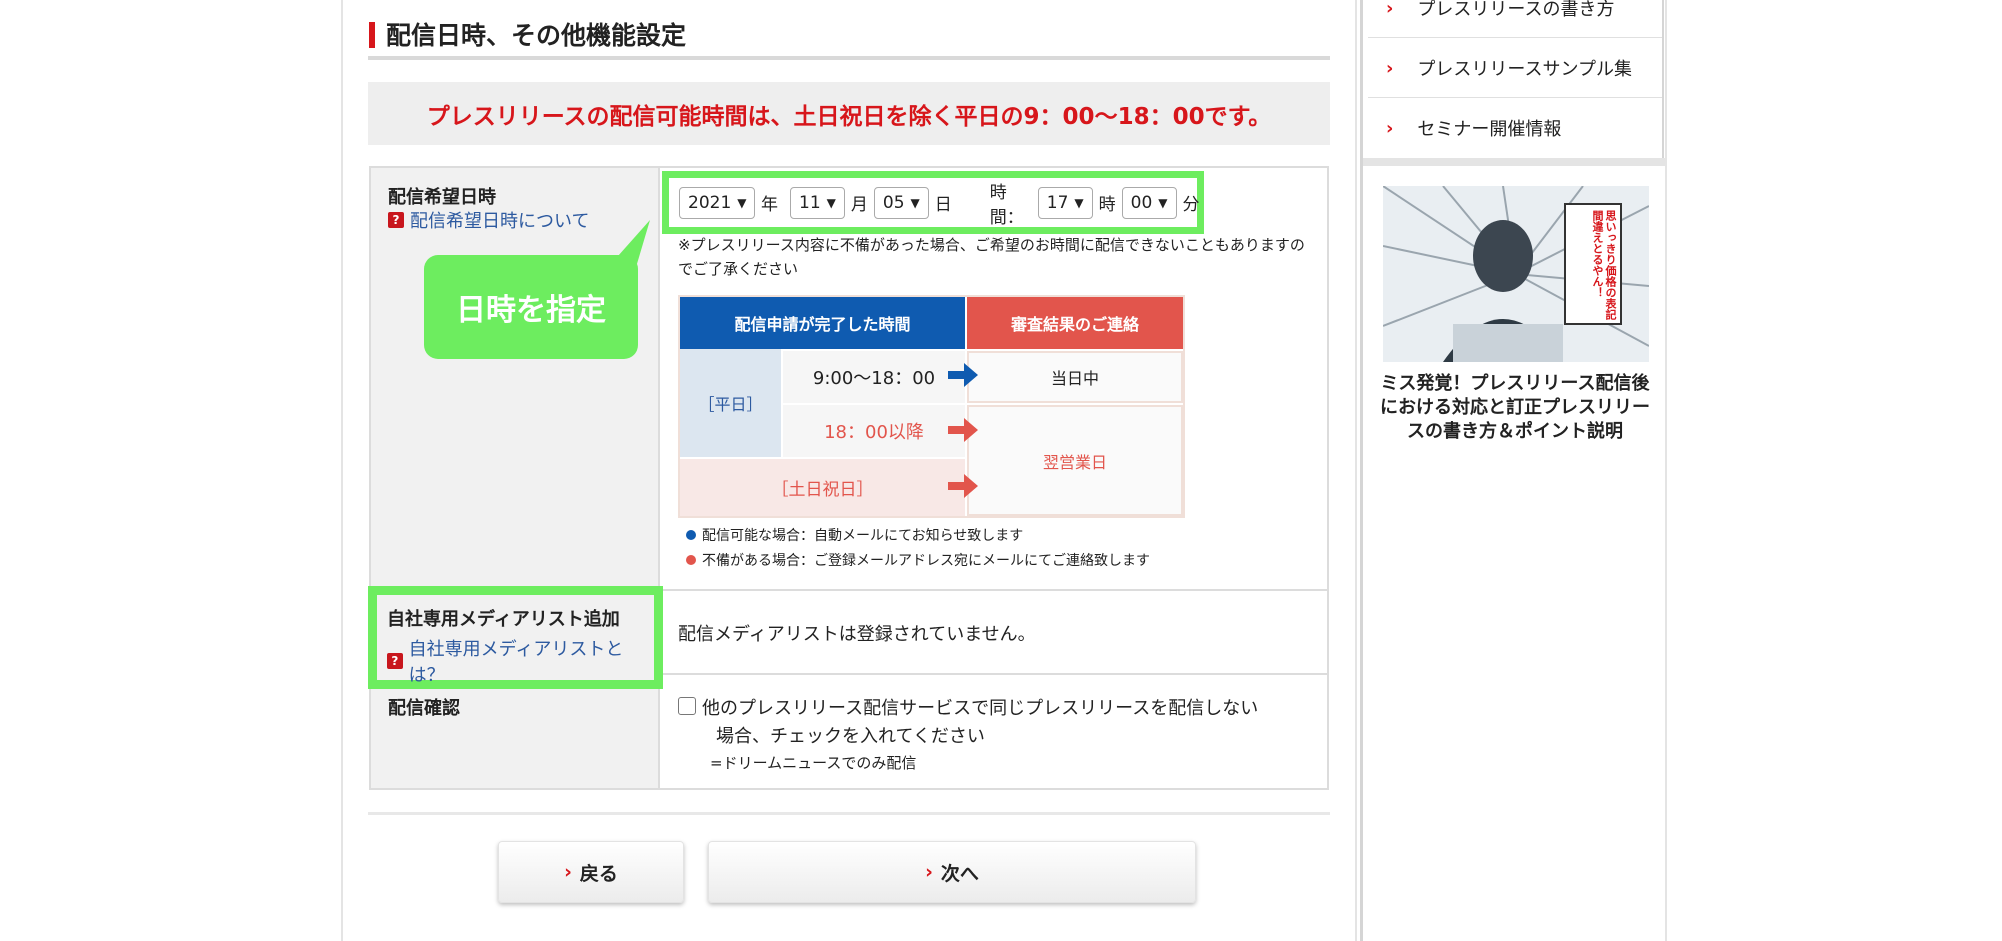  What do you see at coordinates (1075, 377) in the screenshot?
I see `result-same-day: 当日中` at bounding box center [1075, 377].